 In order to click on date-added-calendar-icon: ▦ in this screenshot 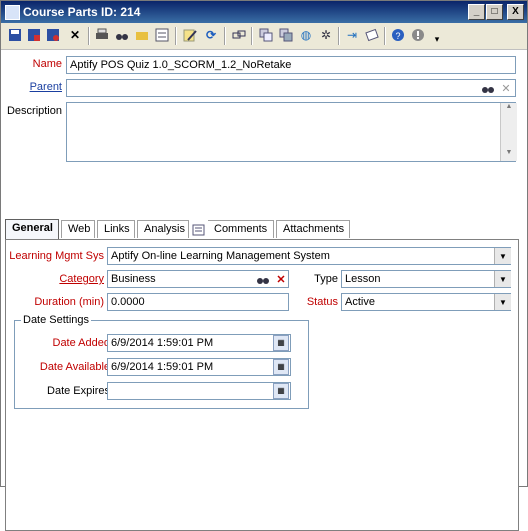, I will do `click(281, 343)`.